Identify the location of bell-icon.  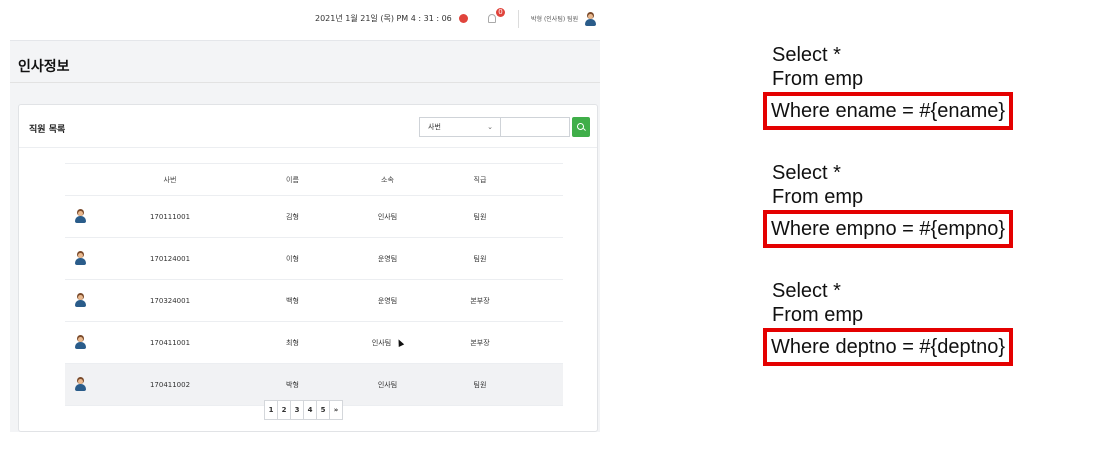
(492, 18).